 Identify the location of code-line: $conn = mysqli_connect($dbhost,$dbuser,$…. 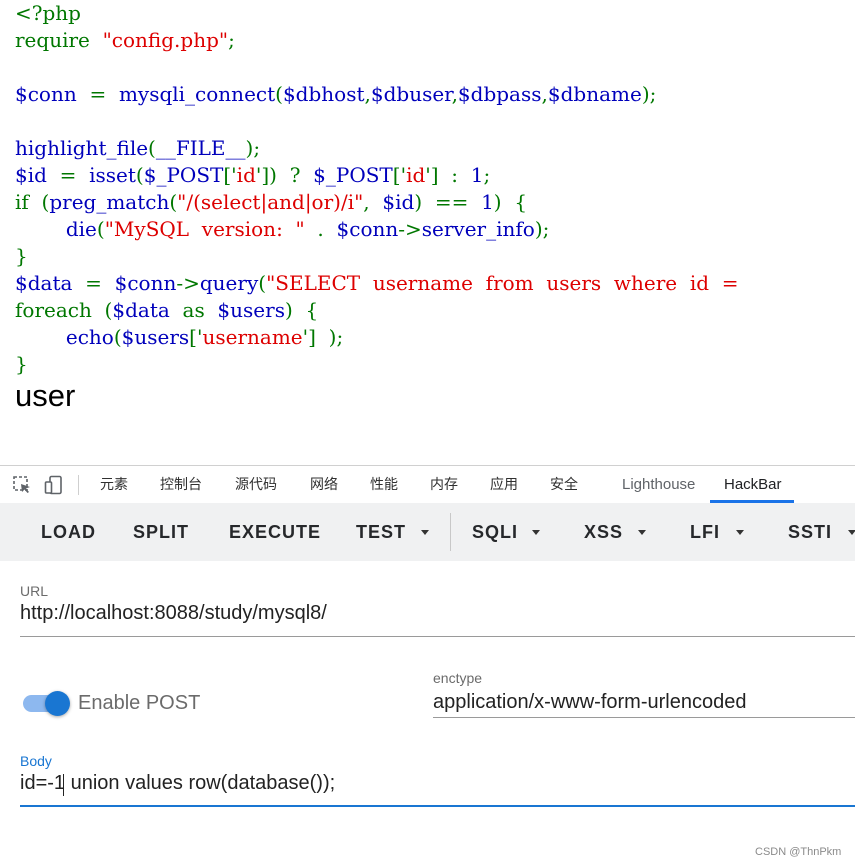
(383, 94).